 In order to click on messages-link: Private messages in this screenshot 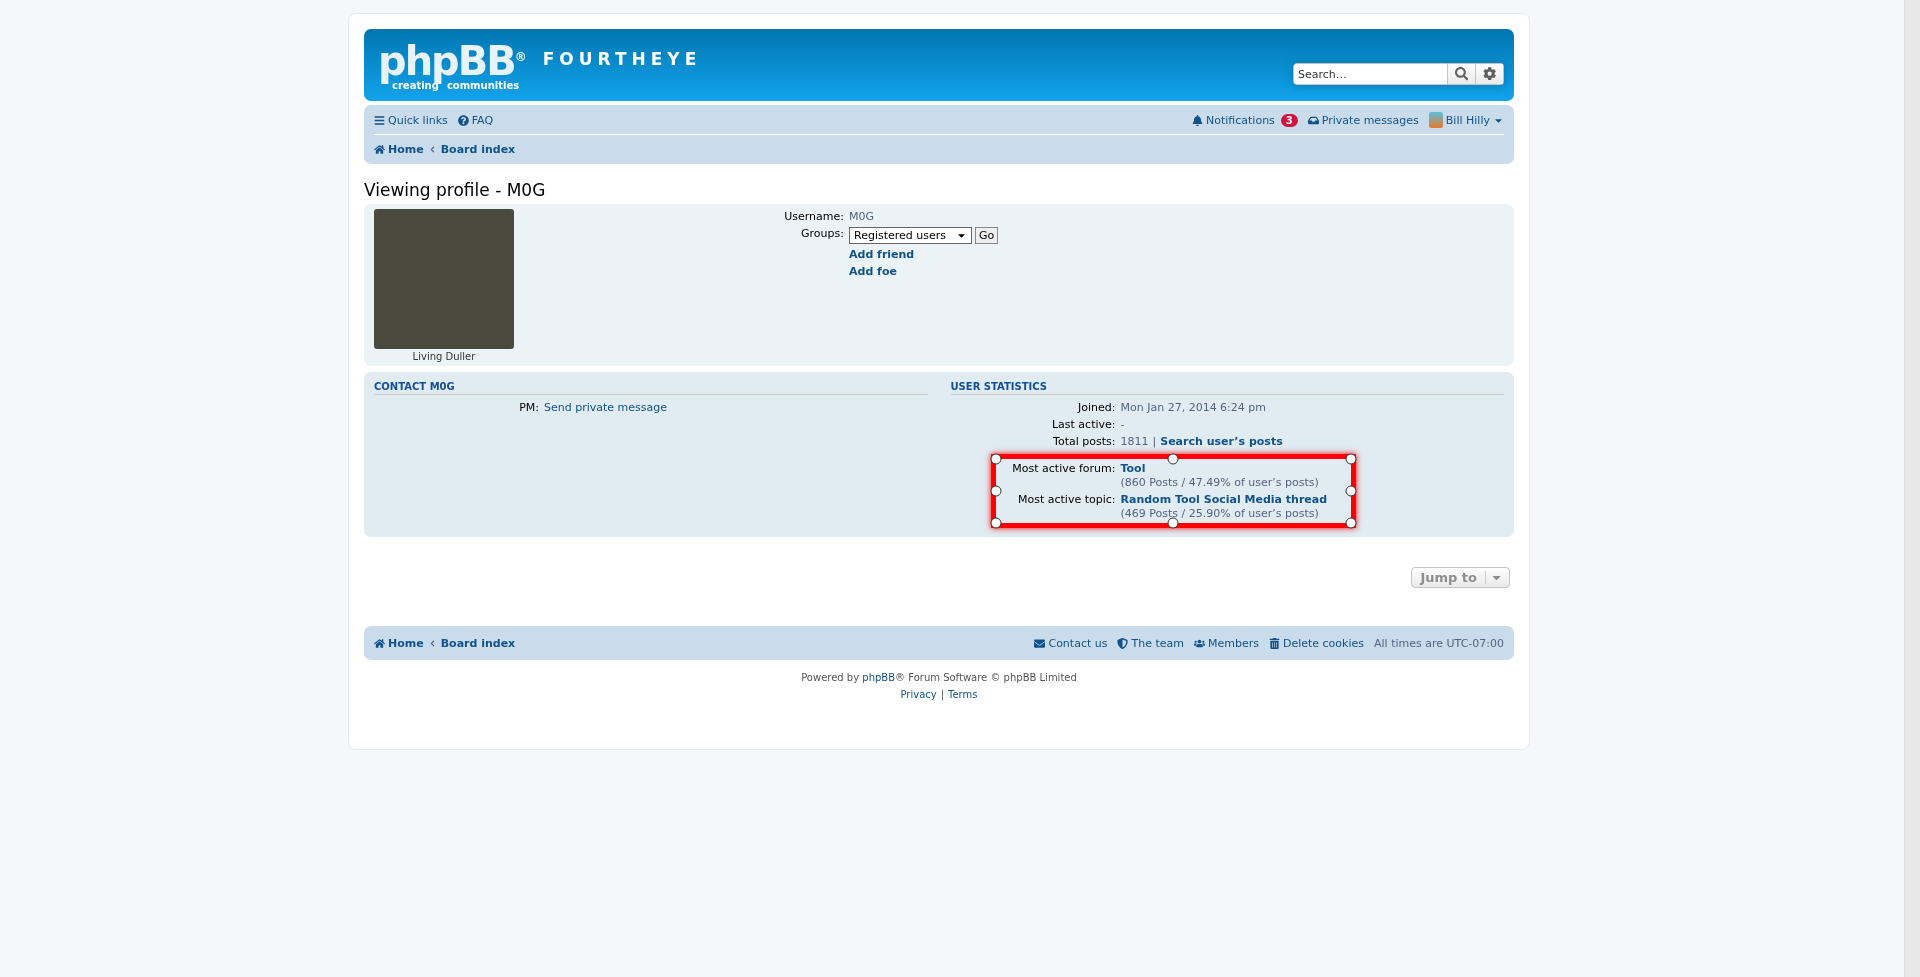, I will do `click(1363, 120)`.